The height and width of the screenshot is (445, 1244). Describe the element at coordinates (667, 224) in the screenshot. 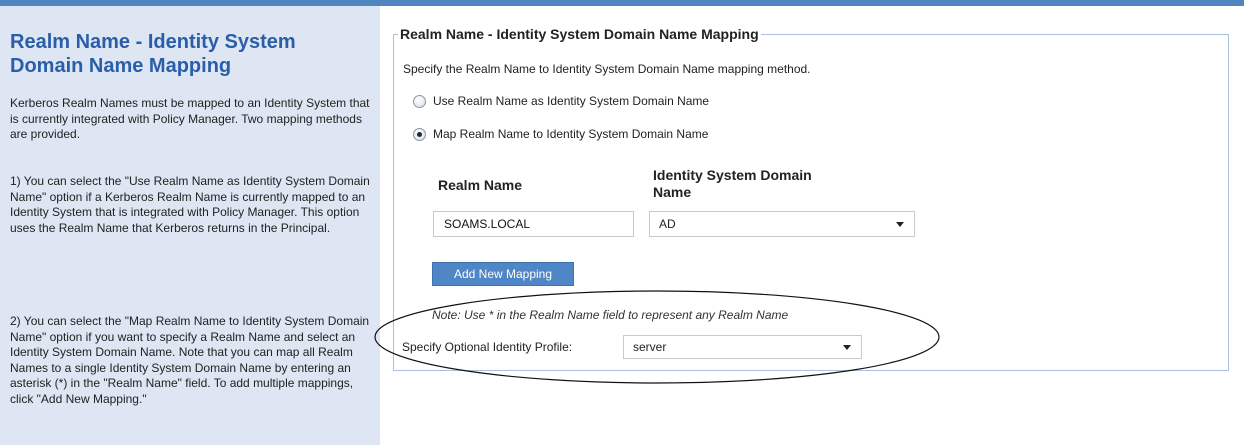

I see `domain-name-select-value: AD` at that location.